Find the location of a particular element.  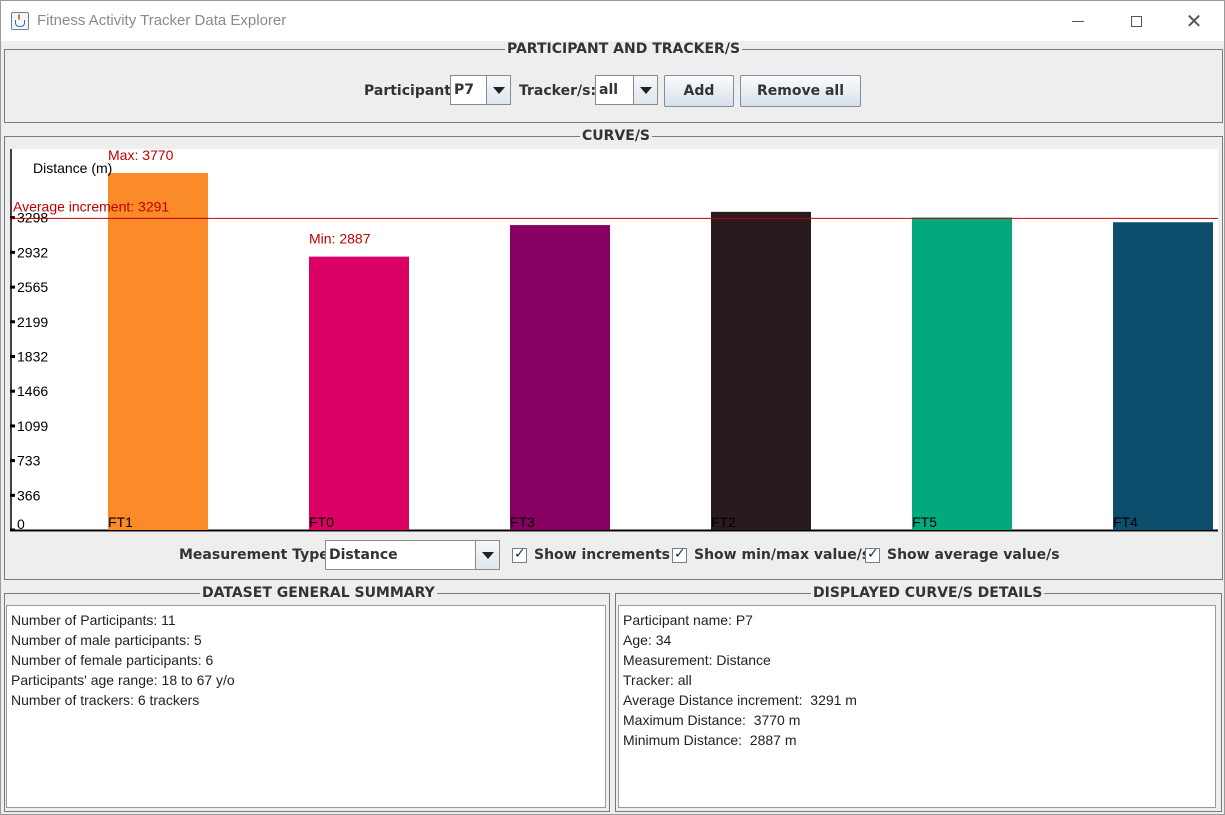

bar-ft2 is located at coordinates (761, 370).